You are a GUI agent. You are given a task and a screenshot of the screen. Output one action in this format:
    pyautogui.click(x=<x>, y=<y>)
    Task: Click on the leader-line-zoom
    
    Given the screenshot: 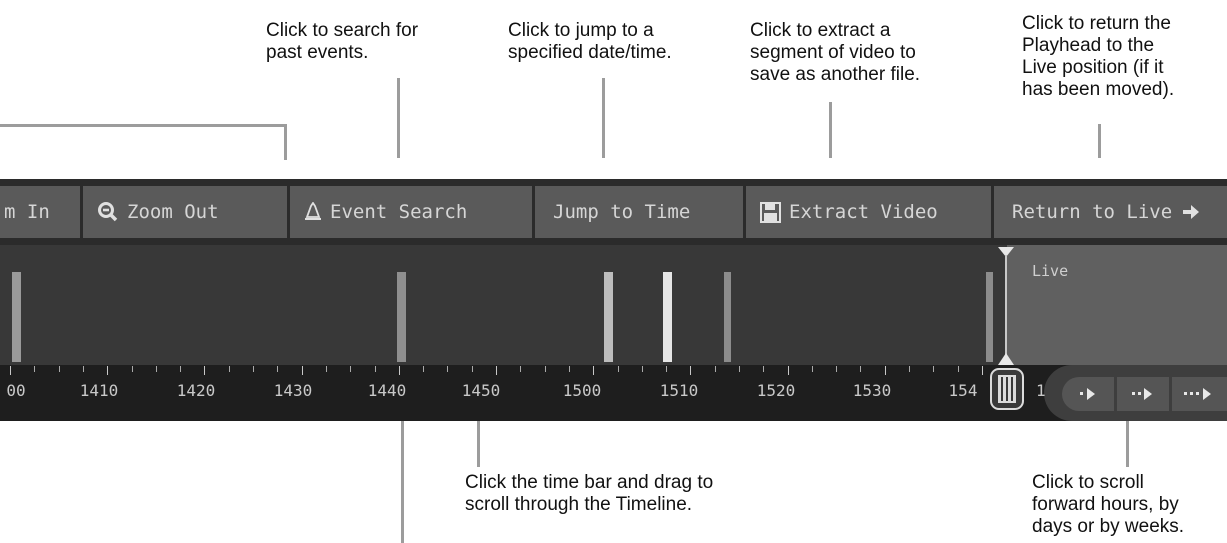 What is the action you would take?
    pyautogui.click(x=143, y=125)
    